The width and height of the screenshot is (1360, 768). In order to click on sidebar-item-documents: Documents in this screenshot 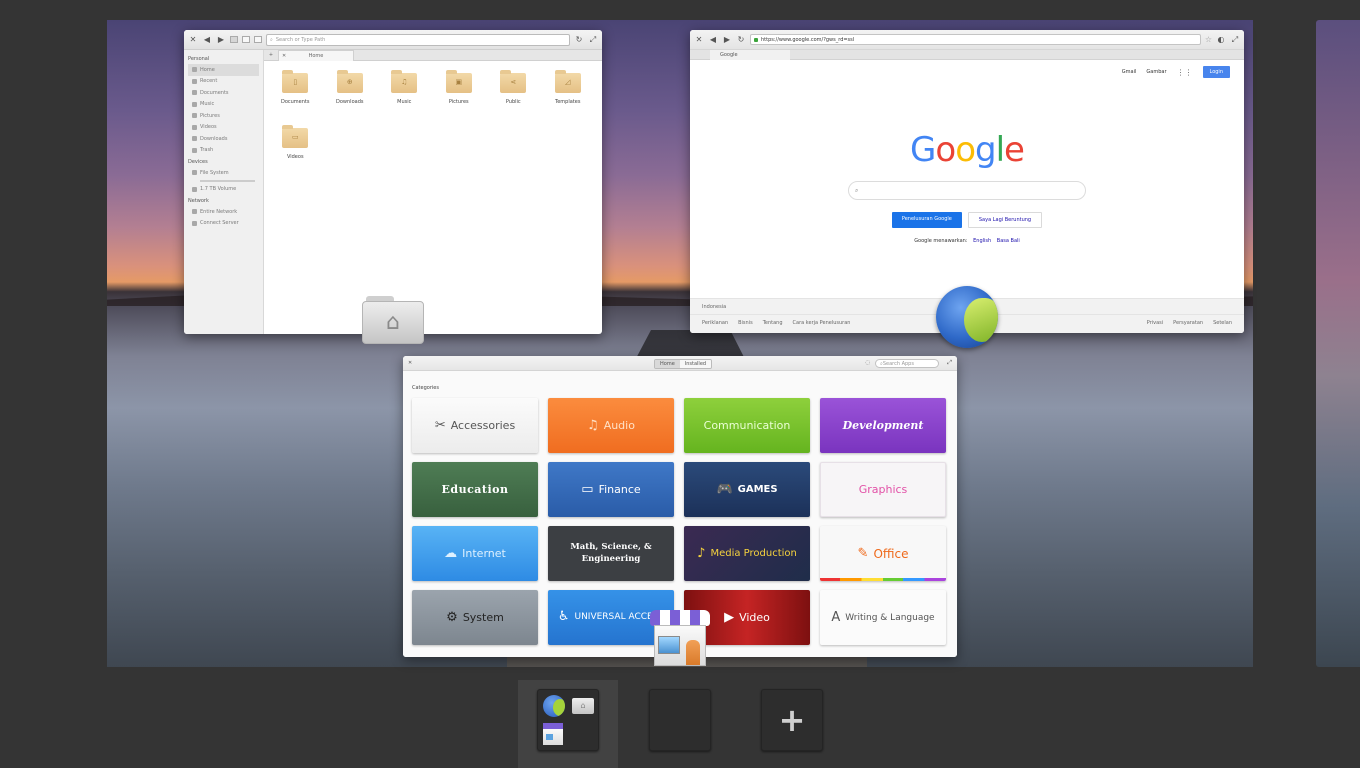, I will do `click(223, 93)`.